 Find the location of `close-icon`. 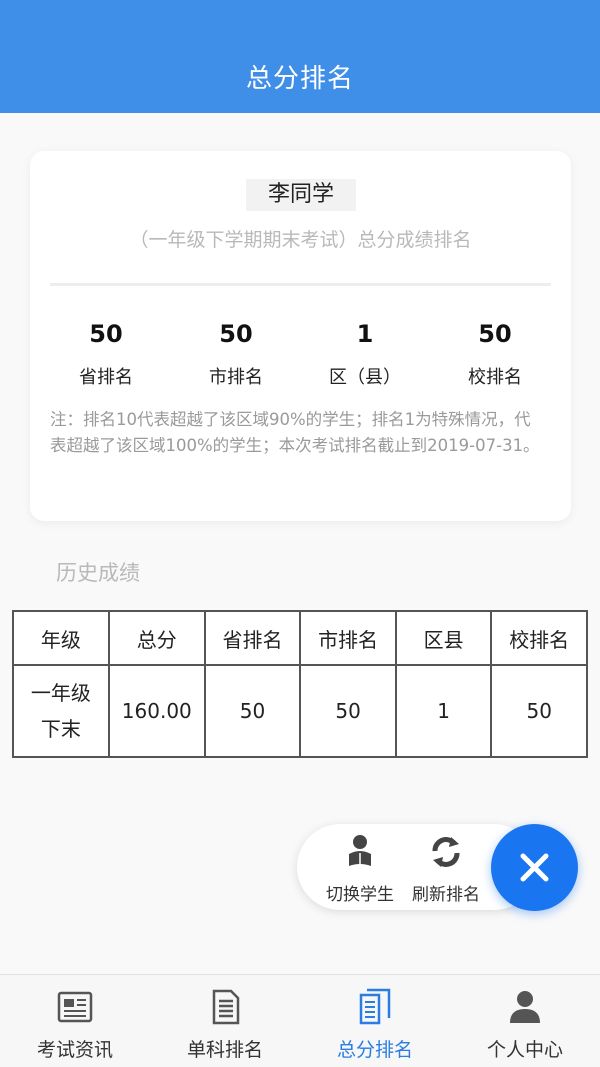

close-icon is located at coordinates (534, 867).